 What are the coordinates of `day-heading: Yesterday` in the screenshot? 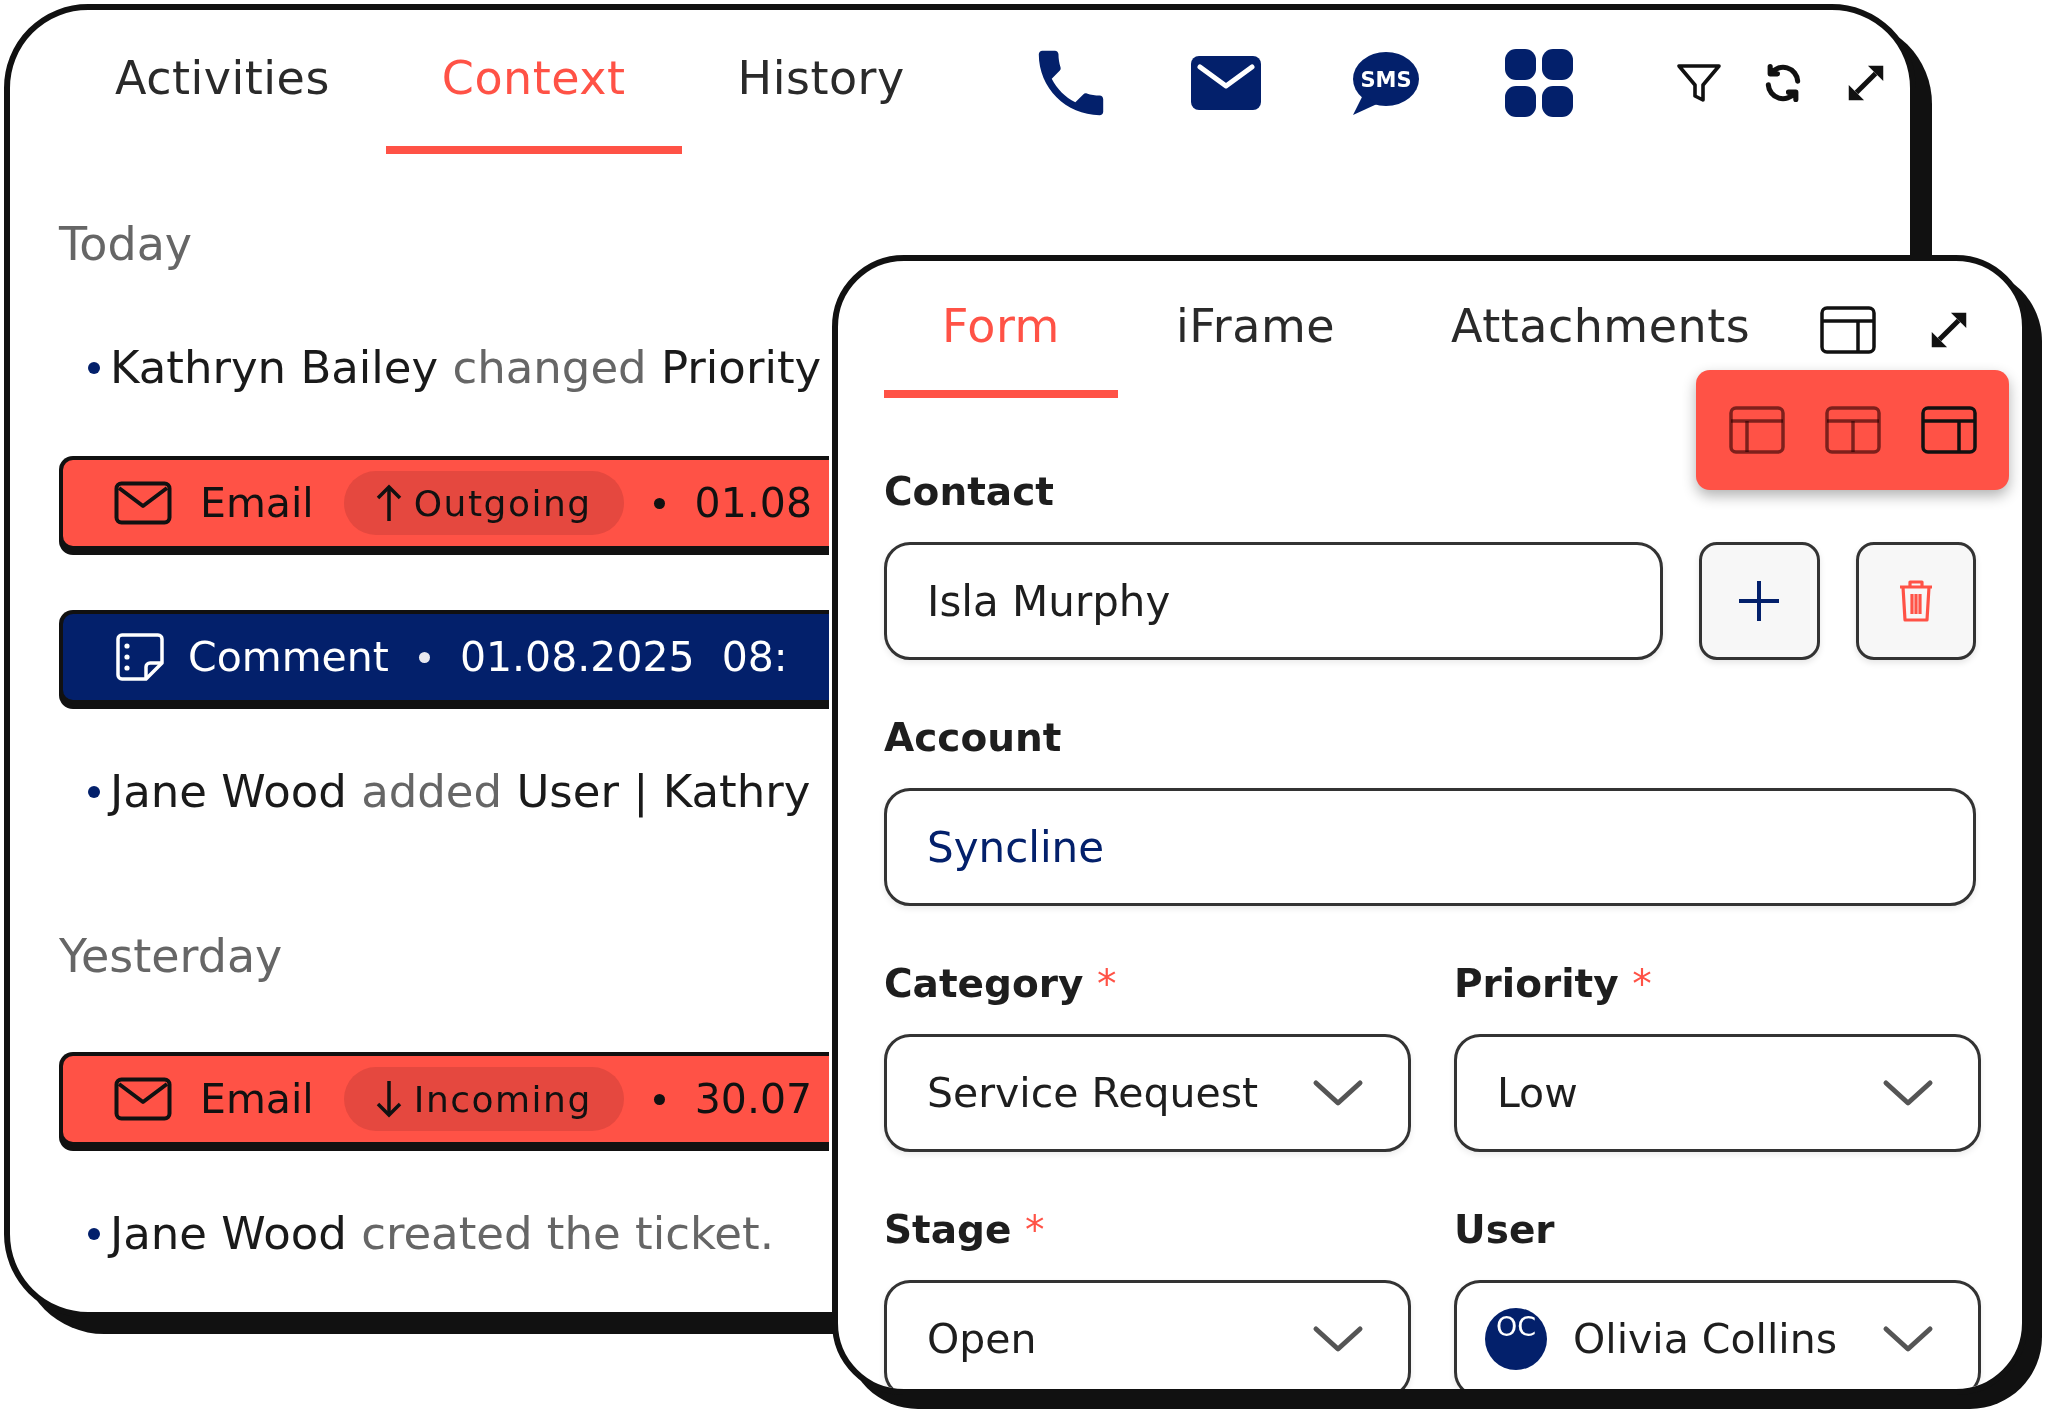 It's located at (171, 956).